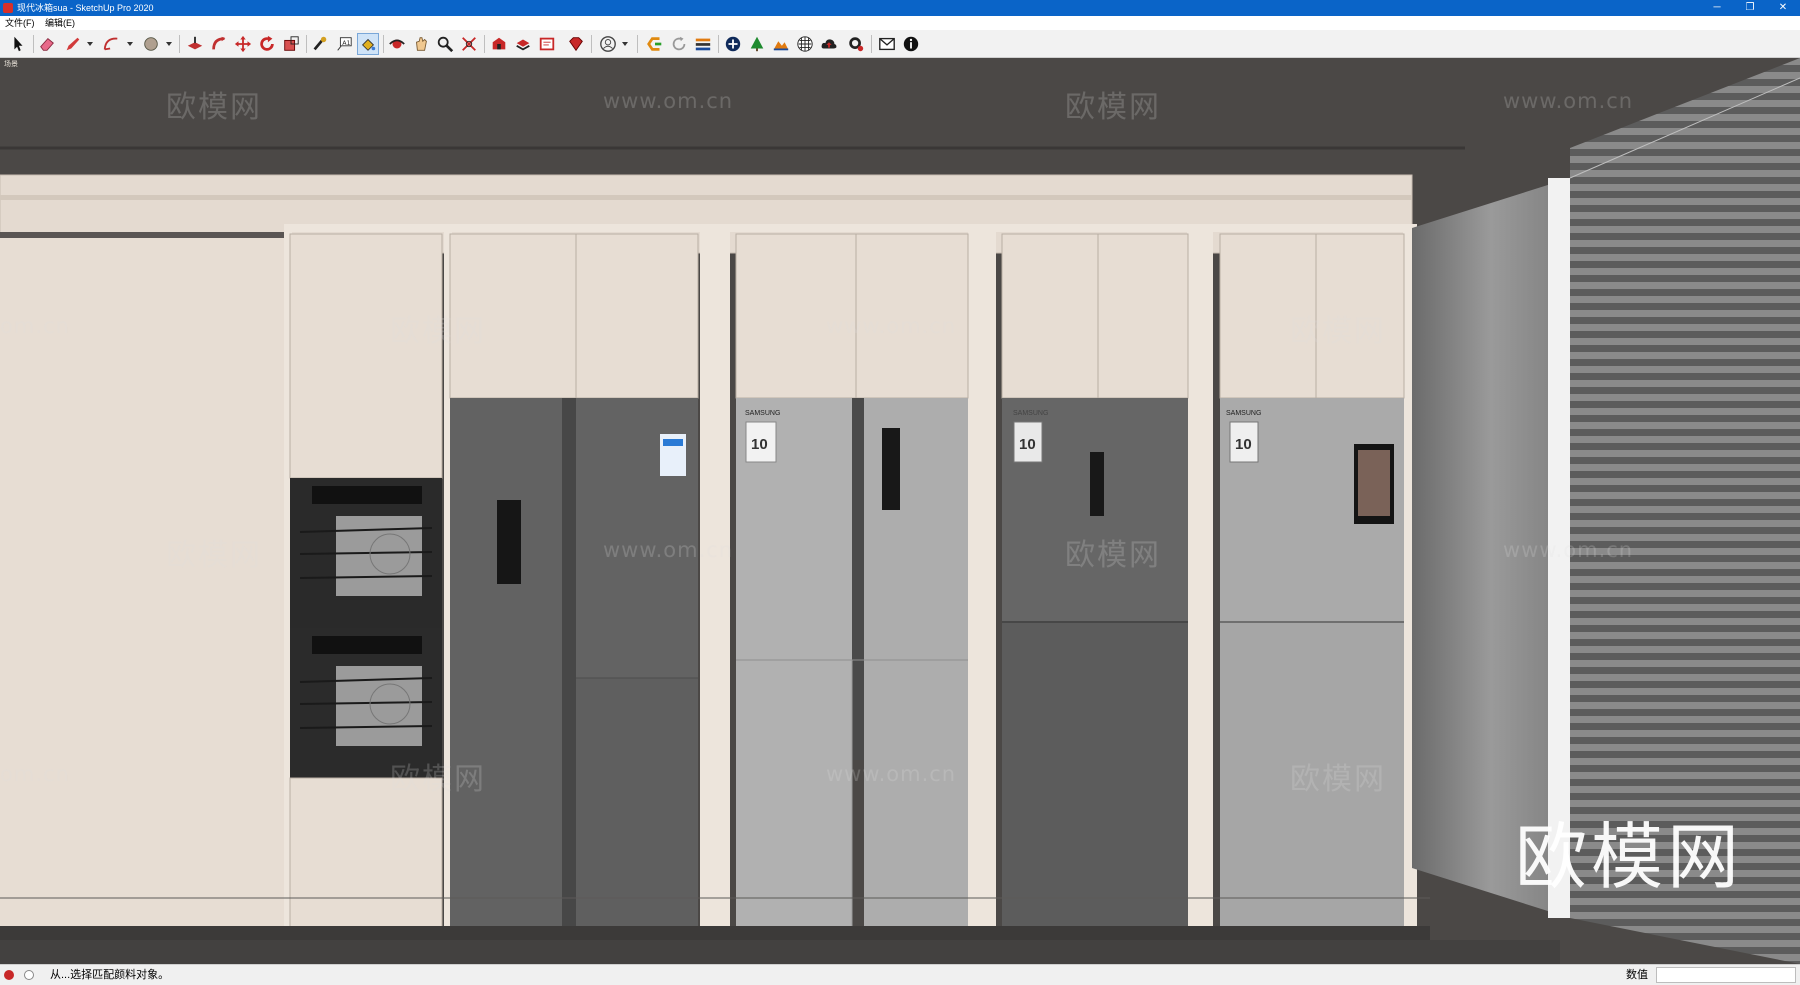 The image size is (1800, 985). What do you see at coordinates (576, 44) in the screenshot?
I see `ruby-icon` at bounding box center [576, 44].